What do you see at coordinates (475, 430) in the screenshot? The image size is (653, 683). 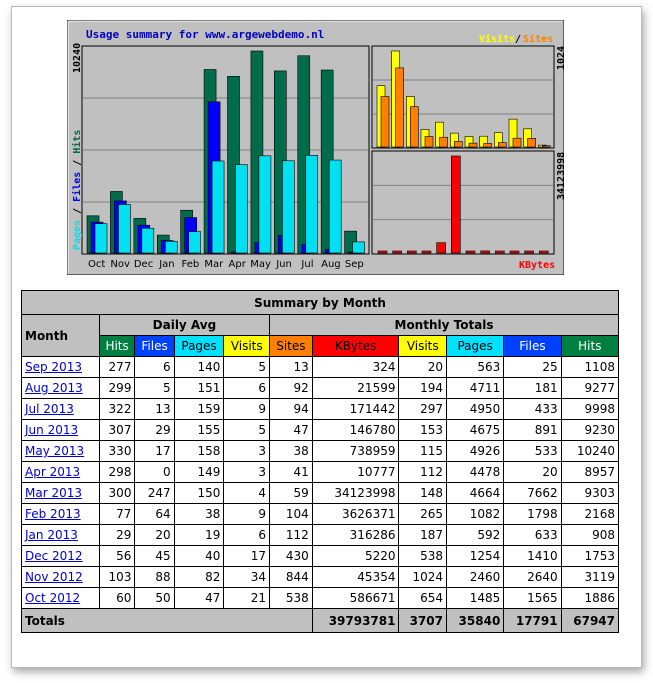 I see `table-cell: 4675` at bounding box center [475, 430].